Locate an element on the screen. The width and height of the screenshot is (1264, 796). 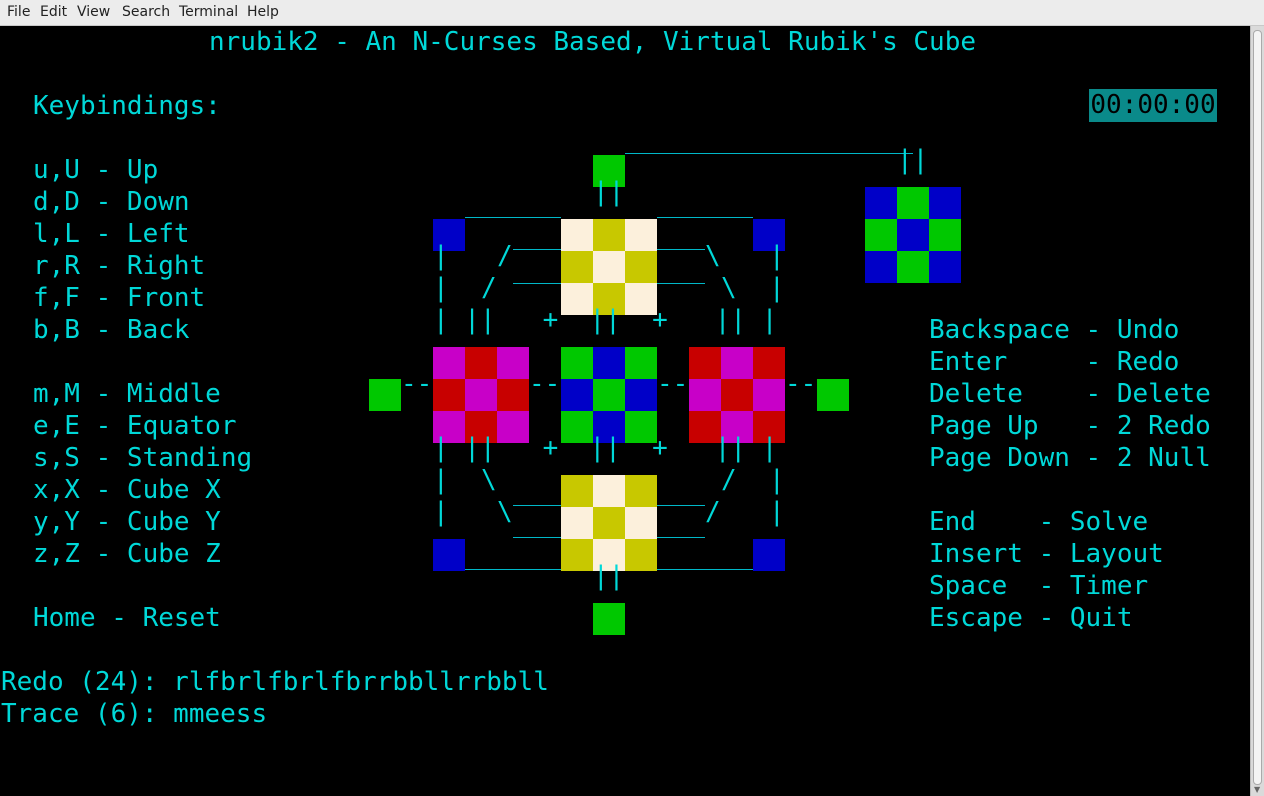
keybinding-front: f,F - Front is located at coordinates (119, 298).